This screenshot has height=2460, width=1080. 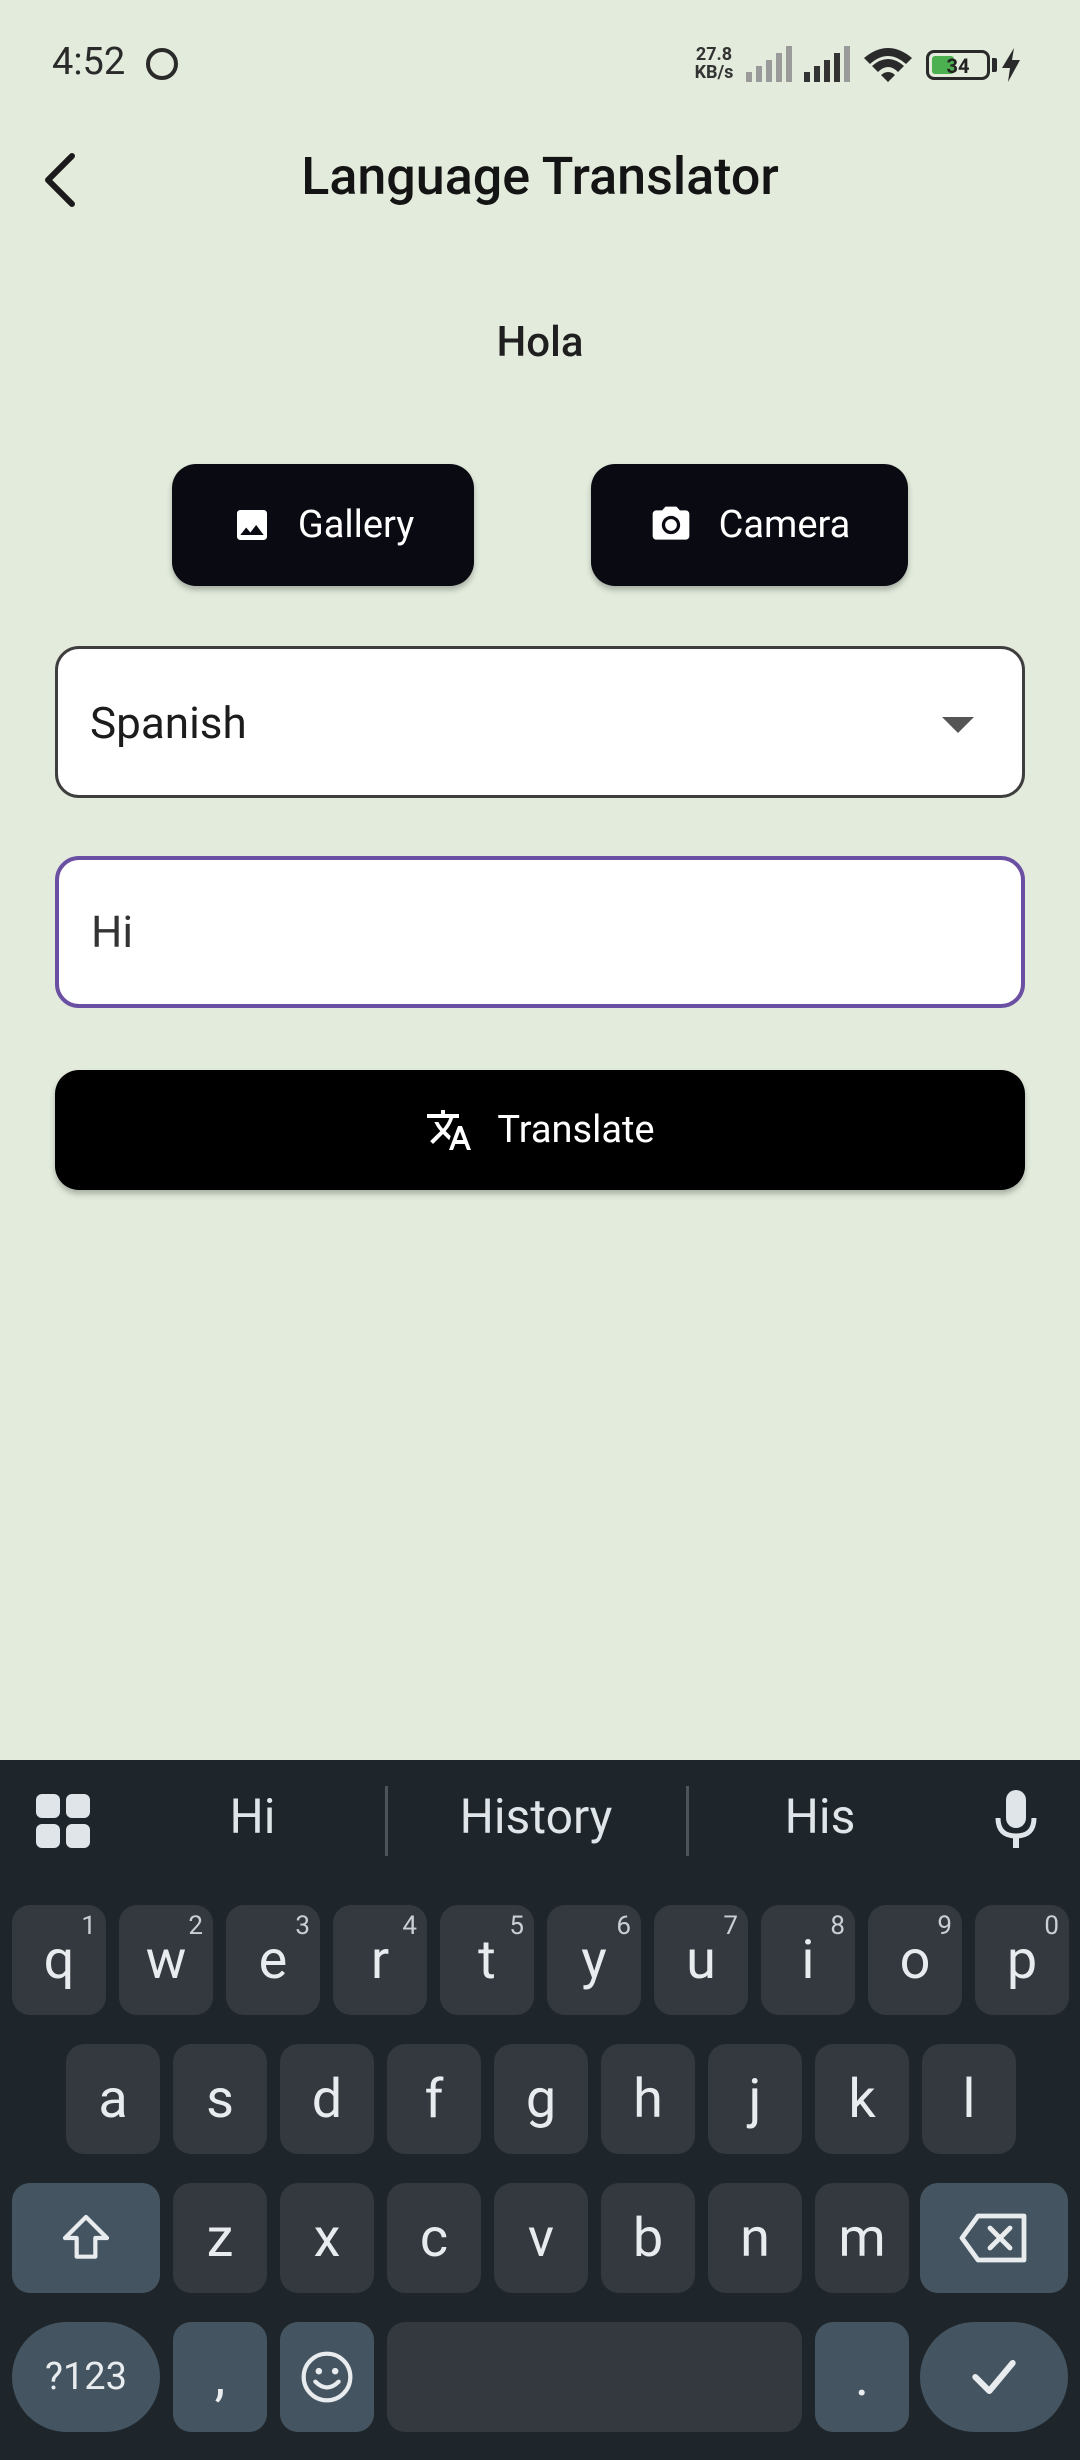 I want to click on battery-level: 34, so click(x=958, y=66).